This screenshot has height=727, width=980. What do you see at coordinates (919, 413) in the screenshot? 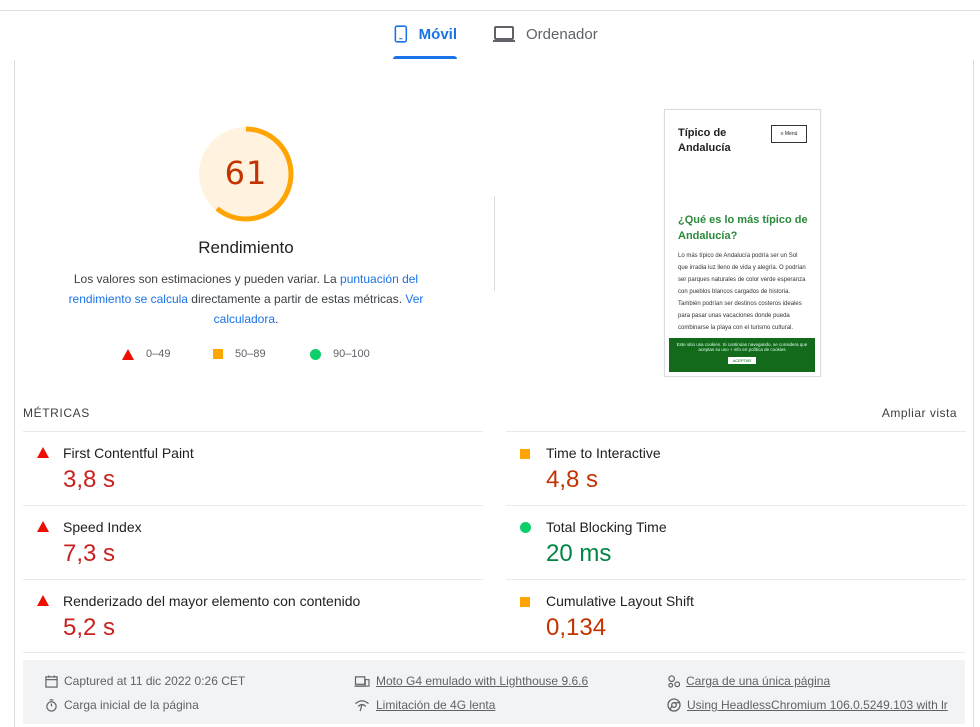
I see `expand-view-button: Ampliar vista` at bounding box center [919, 413].